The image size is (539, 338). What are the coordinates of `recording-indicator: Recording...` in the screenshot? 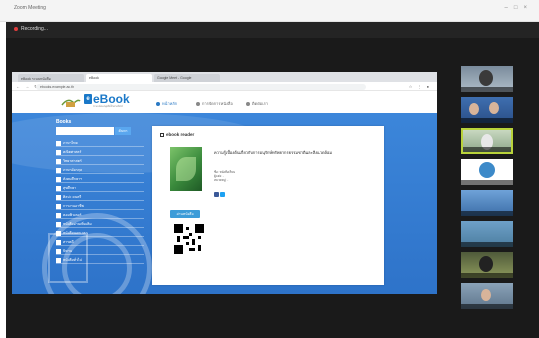 It's located at (31, 29).